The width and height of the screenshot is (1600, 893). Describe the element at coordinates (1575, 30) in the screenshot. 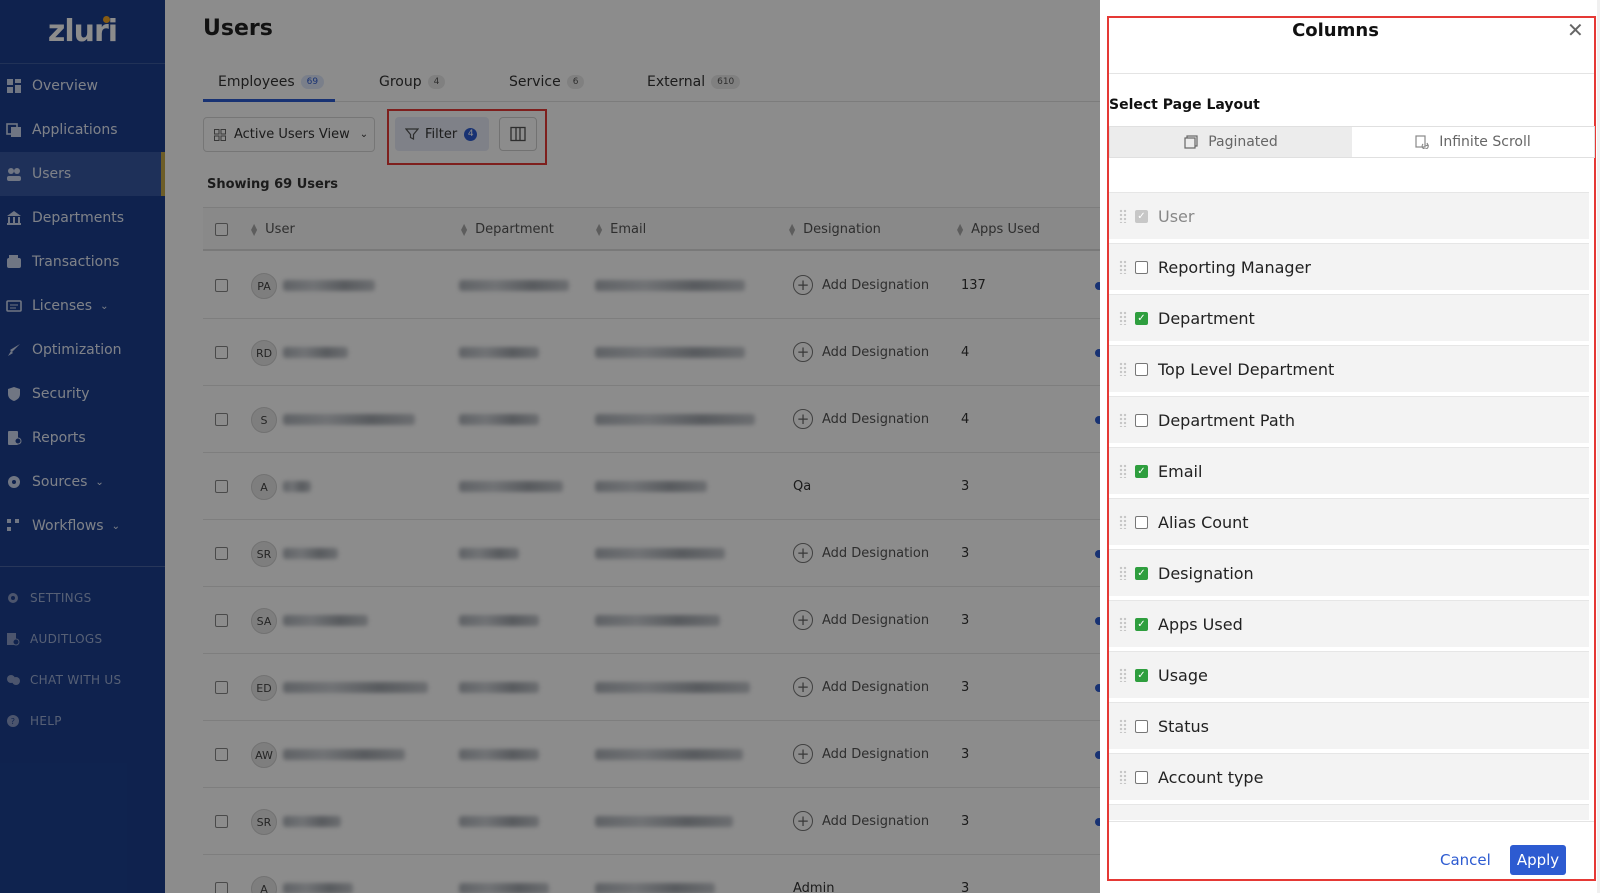

I see `close-icon: ✕` at that location.